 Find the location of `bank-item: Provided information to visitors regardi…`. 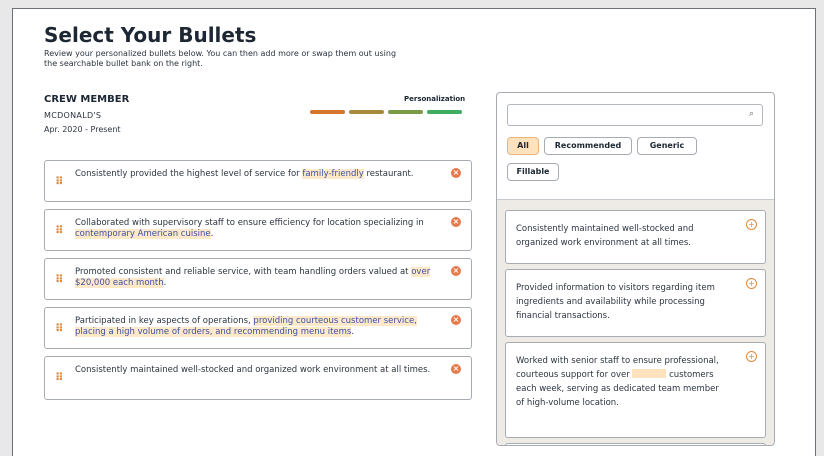

bank-item: Provided information to visitors regardi… is located at coordinates (635, 303).